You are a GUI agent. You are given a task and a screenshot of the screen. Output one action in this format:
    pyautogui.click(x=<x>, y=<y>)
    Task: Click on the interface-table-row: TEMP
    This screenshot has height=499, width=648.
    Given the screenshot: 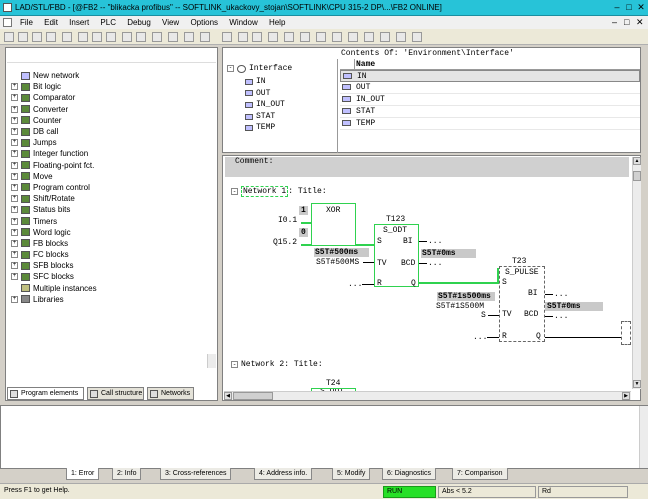 What is the action you would take?
    pyautogui.click(x=490, y=124)
    